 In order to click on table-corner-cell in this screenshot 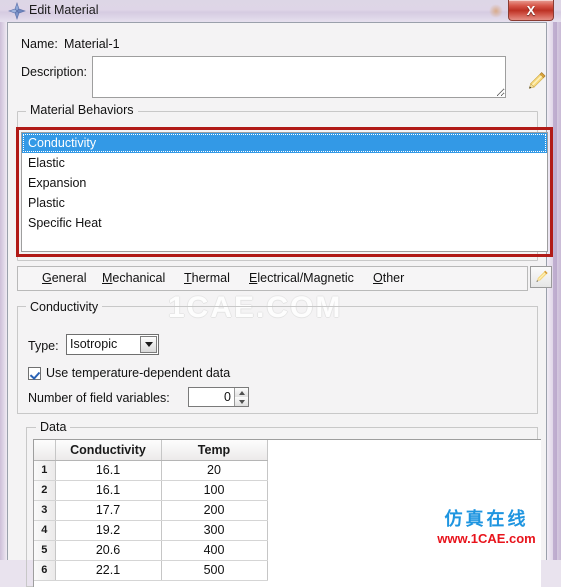, I will do `click(45, 450)`.